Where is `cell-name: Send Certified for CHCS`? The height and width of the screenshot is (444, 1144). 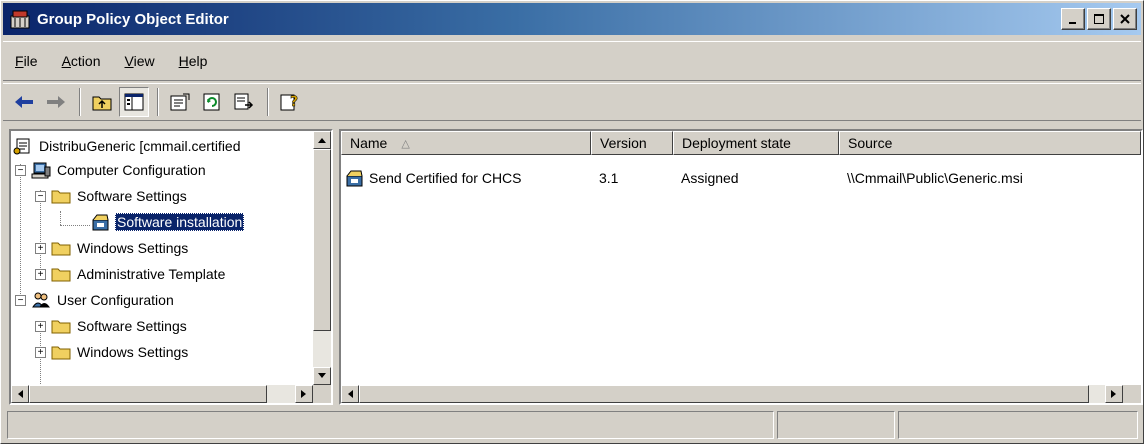 cell-name: Send Certified for CHCS is located at coordinates (466, 178).